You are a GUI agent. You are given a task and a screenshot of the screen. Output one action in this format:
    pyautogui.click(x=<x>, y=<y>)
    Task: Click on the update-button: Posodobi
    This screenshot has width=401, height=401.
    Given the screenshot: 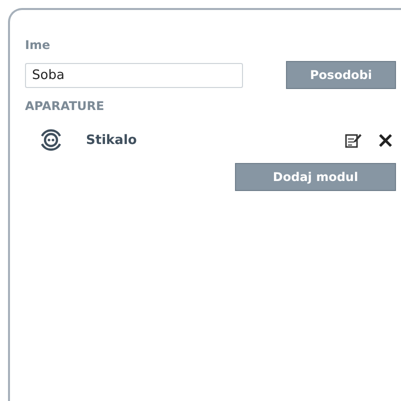 What is the action you would take?
    pyautogui.click(x=341, y=75)
    